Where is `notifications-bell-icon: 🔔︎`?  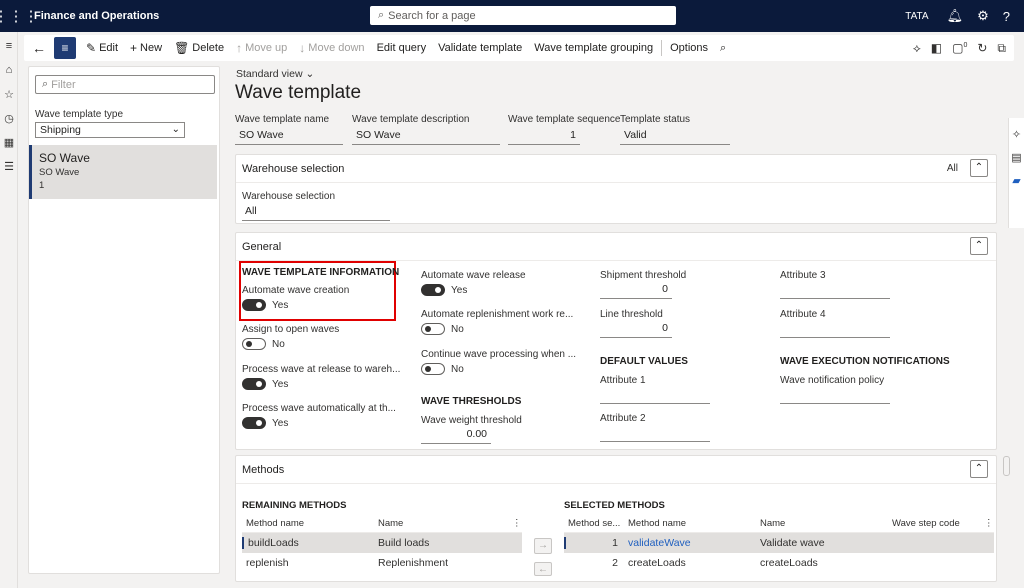
notifications-bell-icon: 🔔︎ is located at coordinates (955, 16).